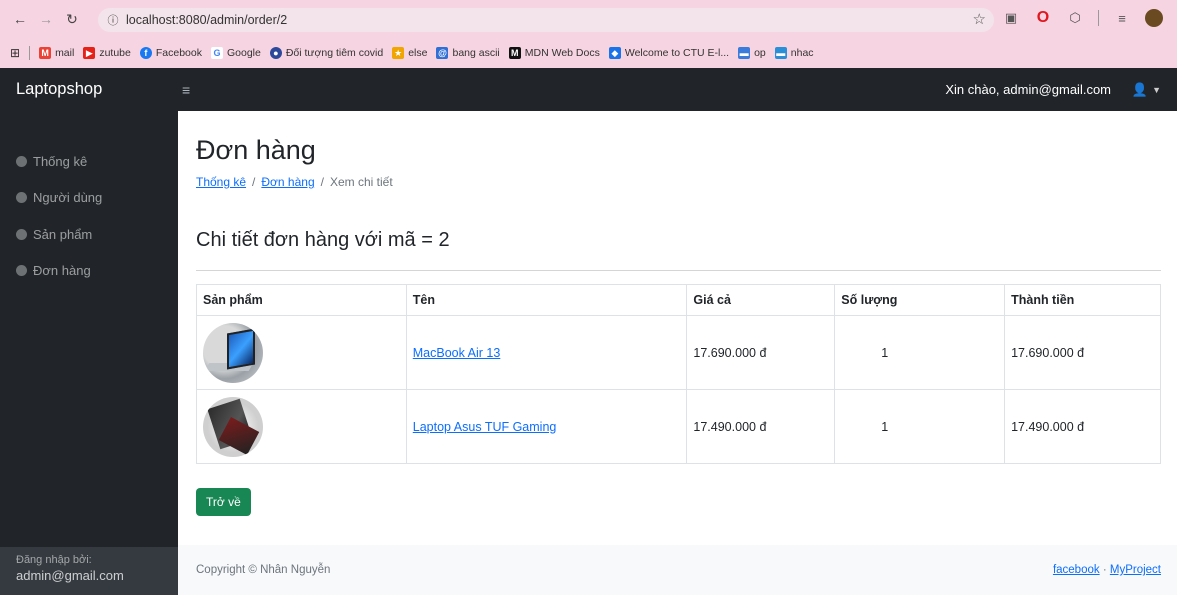 Image resolution: width=1177 pixels, height=595 pixels. I want to click on bookmark-zutube: ▶ zutube, so click(107, 53).